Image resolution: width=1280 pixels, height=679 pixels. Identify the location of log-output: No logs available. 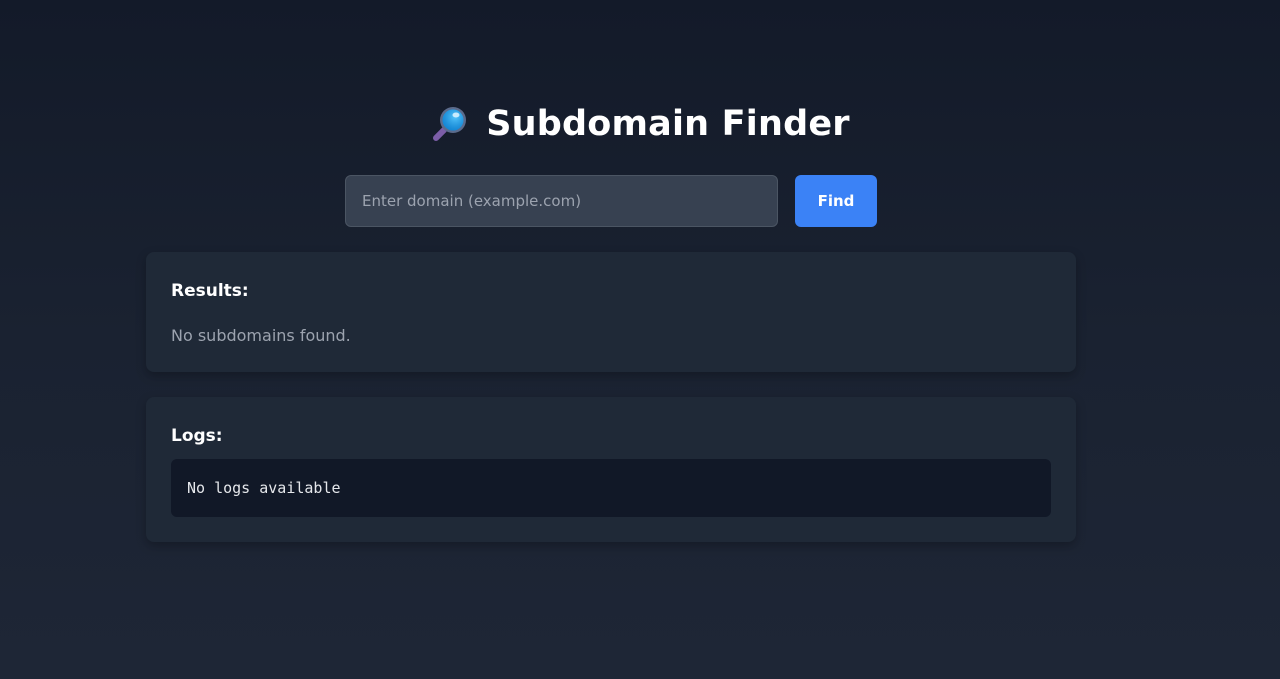
(611, 488).